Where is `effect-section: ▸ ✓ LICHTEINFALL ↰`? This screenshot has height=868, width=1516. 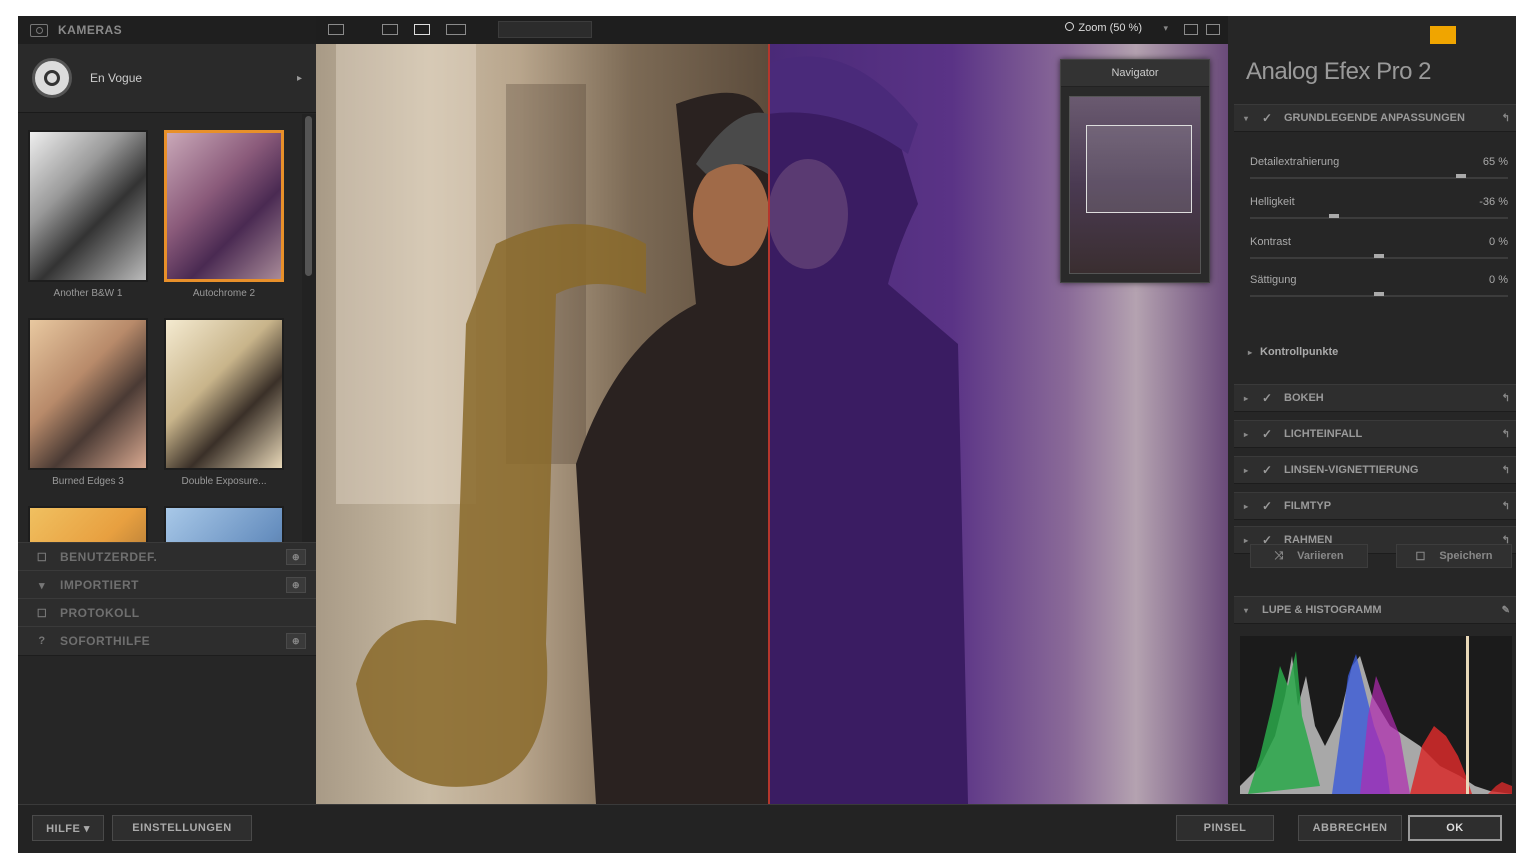
effect-section: ▸ ✓ LICHTEINFALL ↰ is located at coordinates (1375, 434).